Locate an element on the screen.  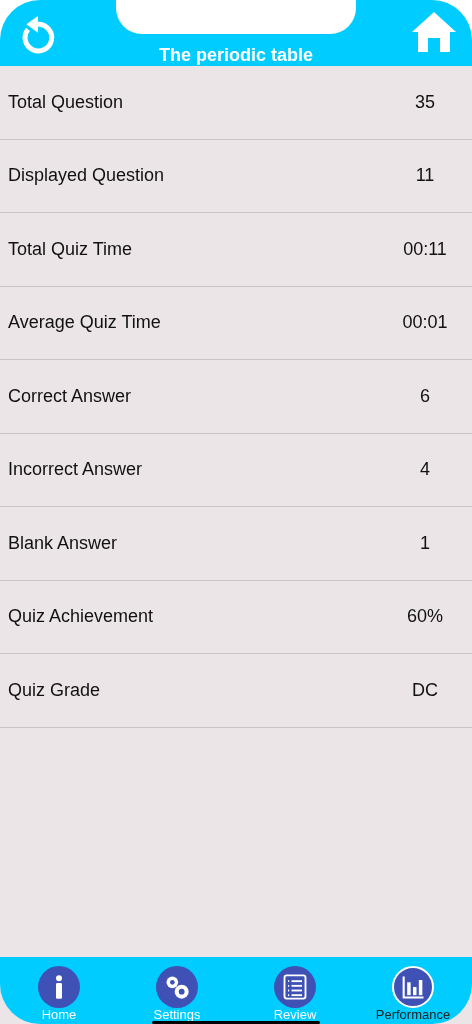
tab-item: Review is located at coordinates (295, 990).